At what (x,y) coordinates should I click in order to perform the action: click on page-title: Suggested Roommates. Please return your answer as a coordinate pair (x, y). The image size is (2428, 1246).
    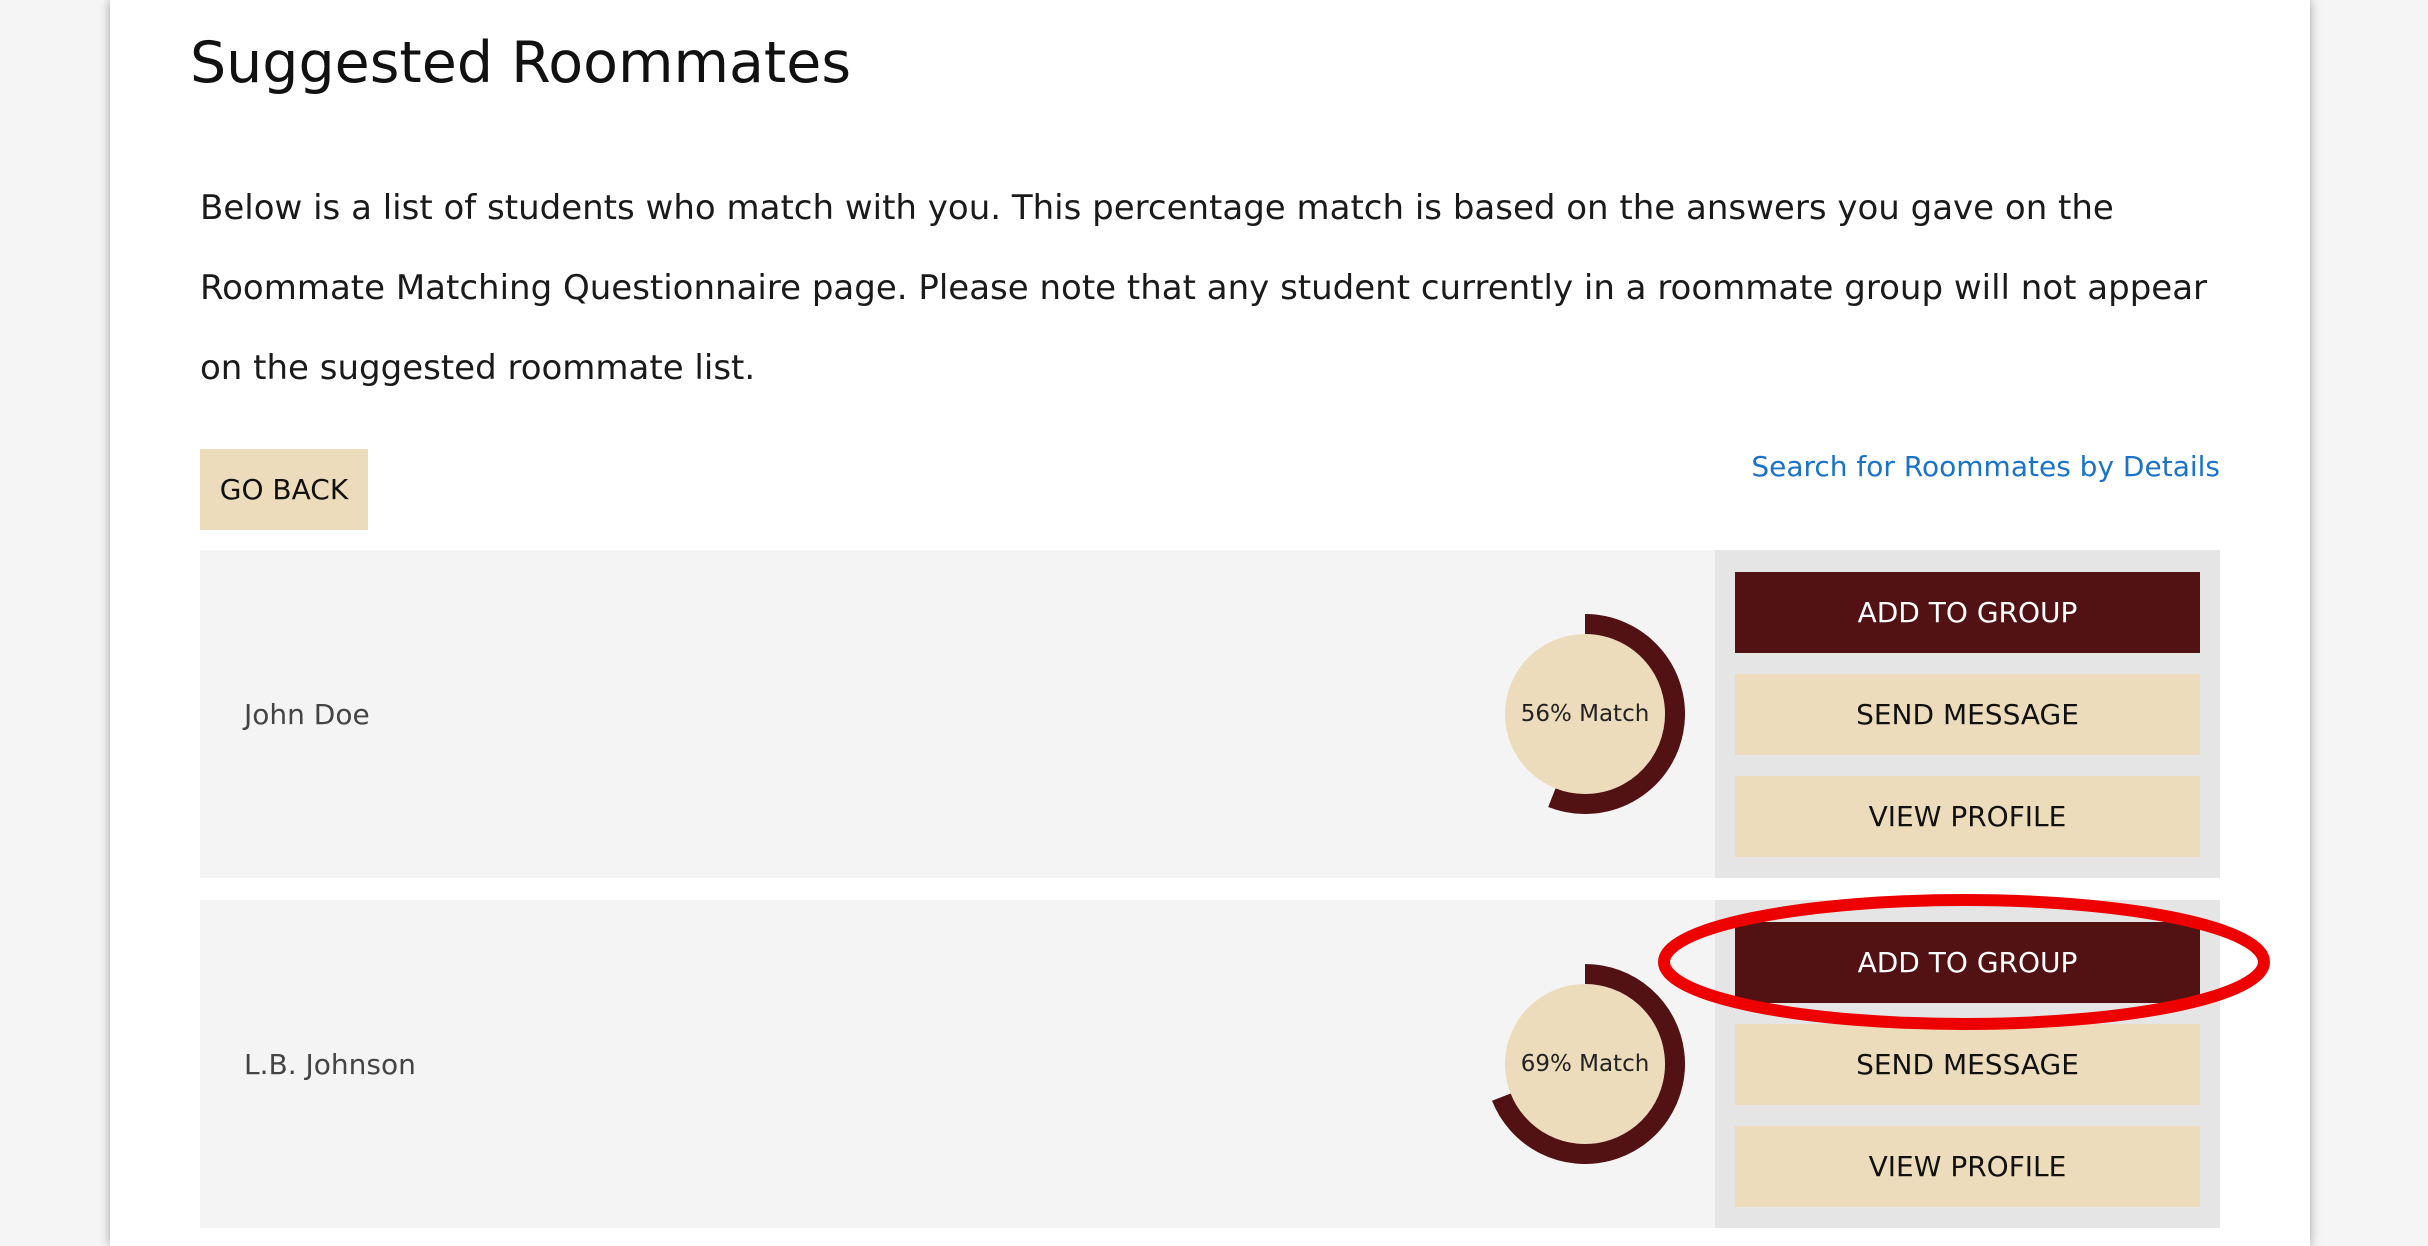
    Looking at the image, I should click on (521, 63).